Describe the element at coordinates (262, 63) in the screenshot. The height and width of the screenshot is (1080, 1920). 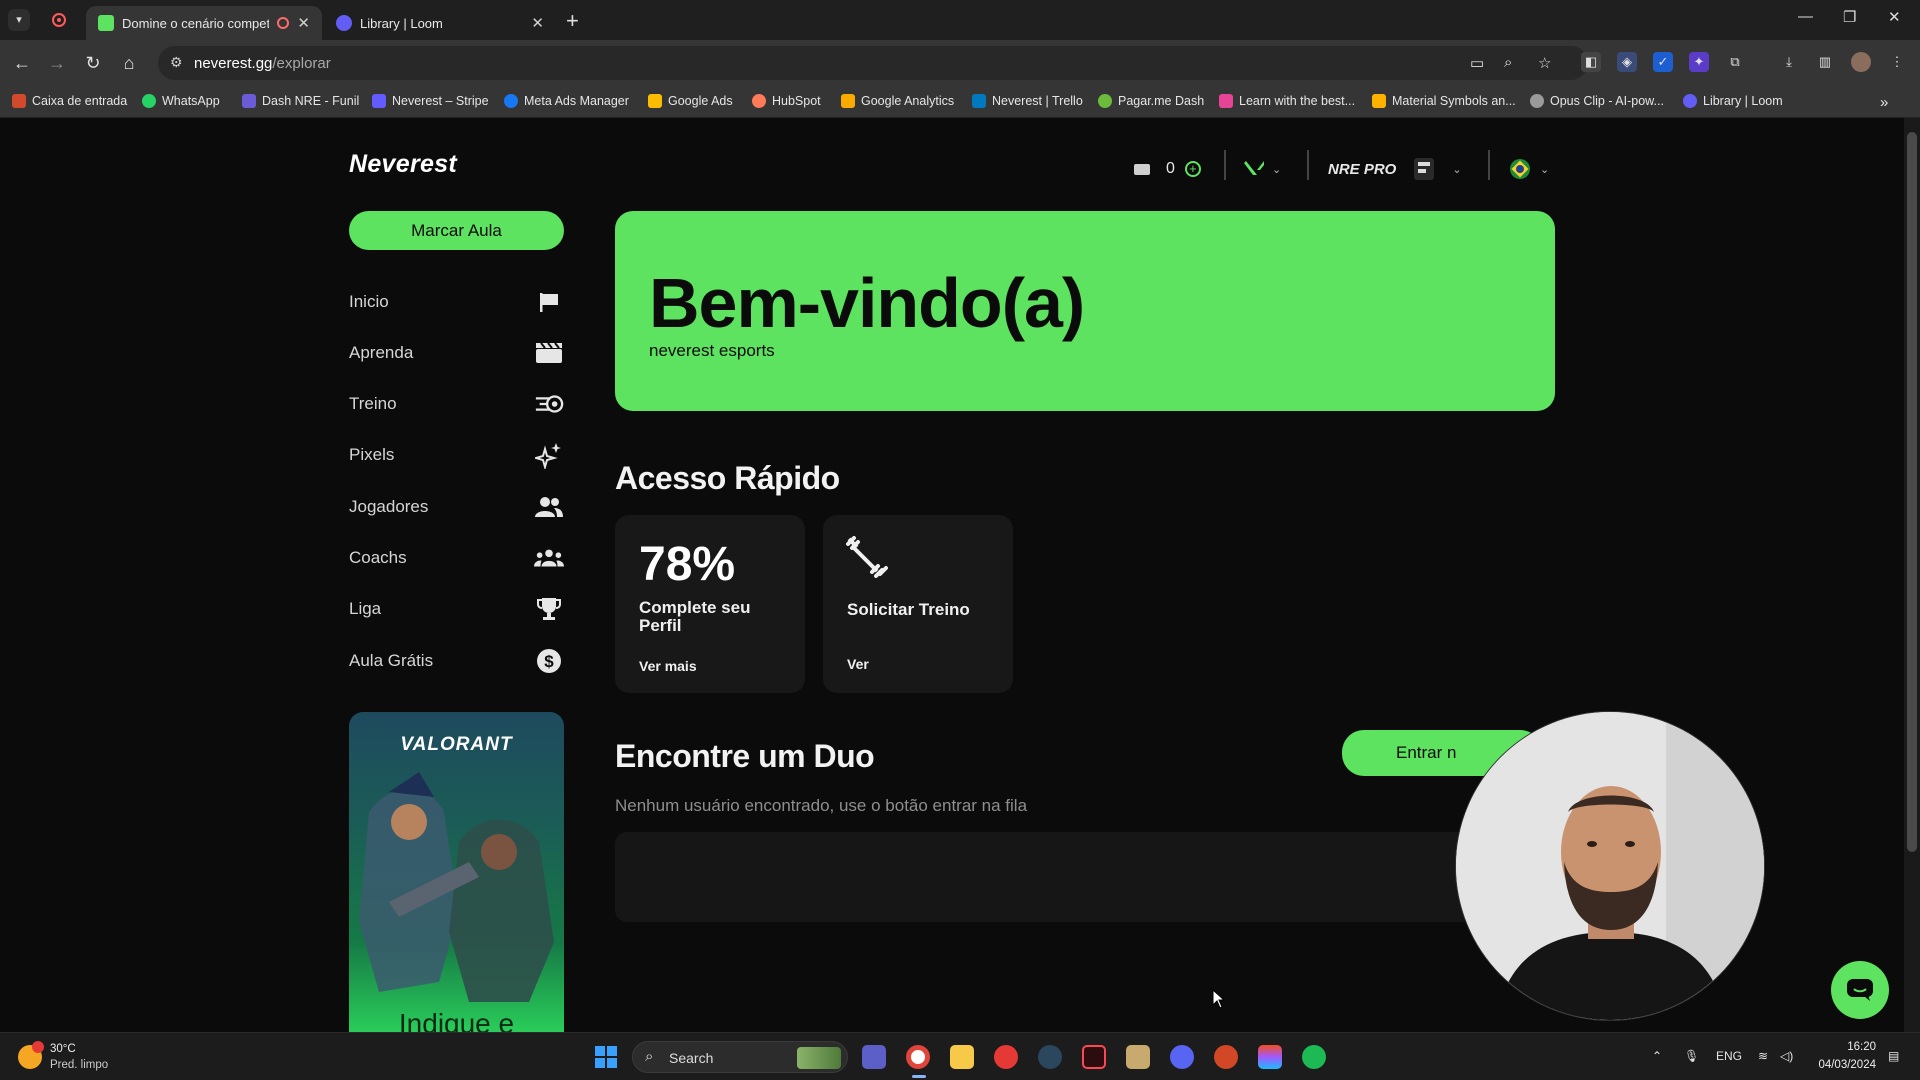
I see `url-text: neverest.gg/explorar` at that location.